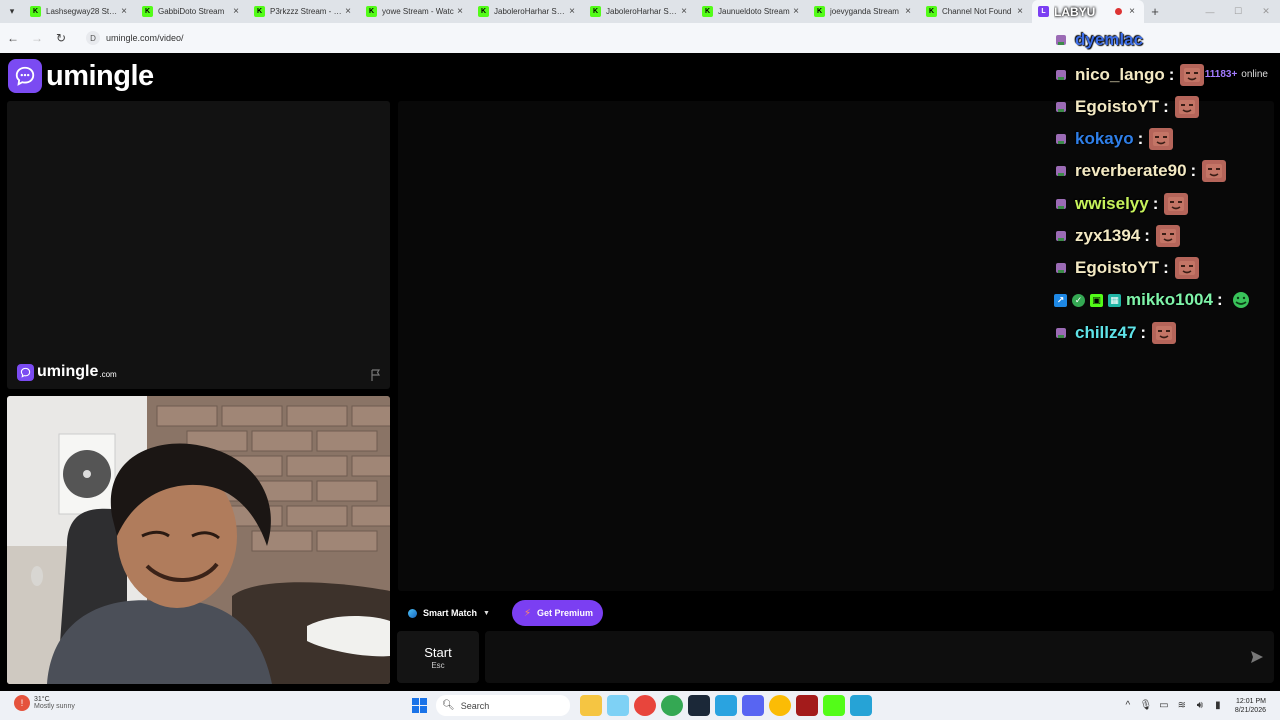  Describe the element at coordinates (145, 38) in the screenshot. I see `url-text: umingle.com/video/` at that location.